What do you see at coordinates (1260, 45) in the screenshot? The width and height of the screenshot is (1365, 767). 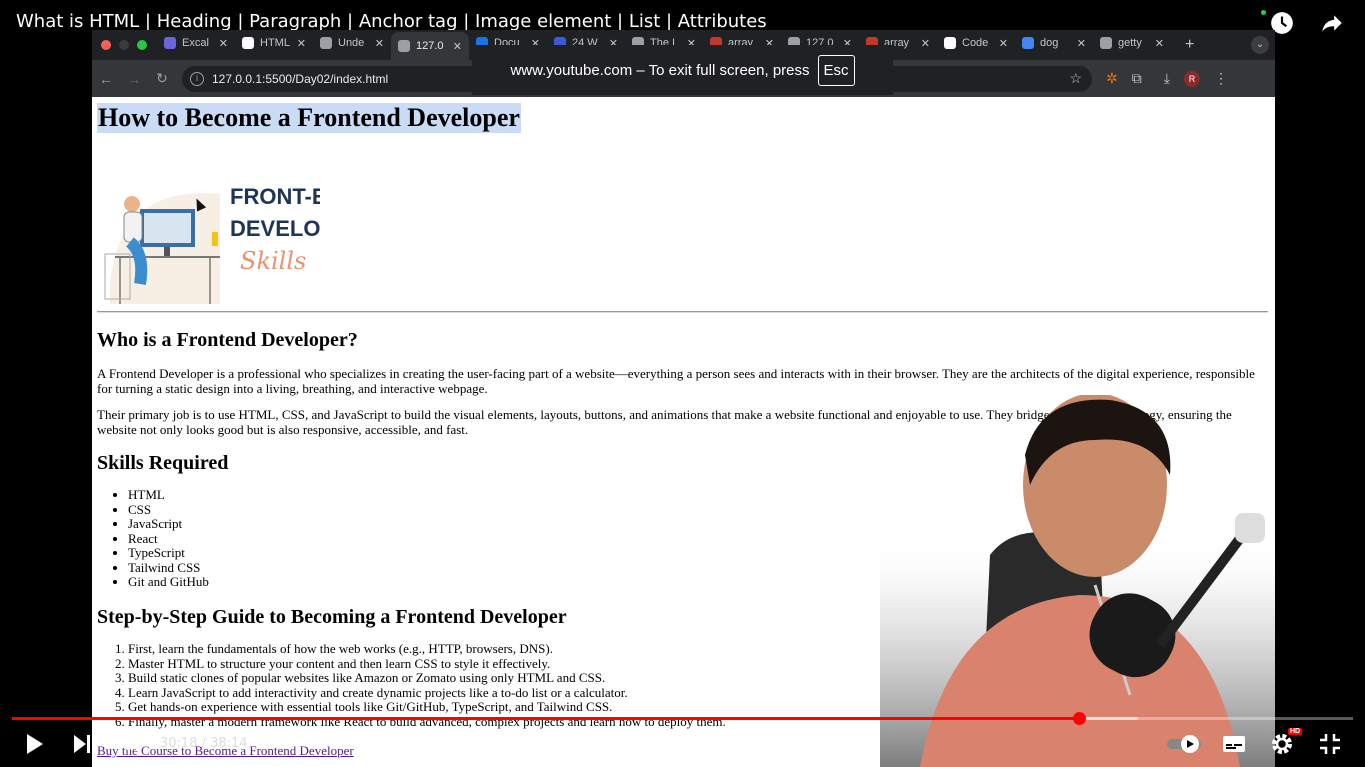 I see `tab-search-icon: ⌄` at bounding box center [1260, 45].